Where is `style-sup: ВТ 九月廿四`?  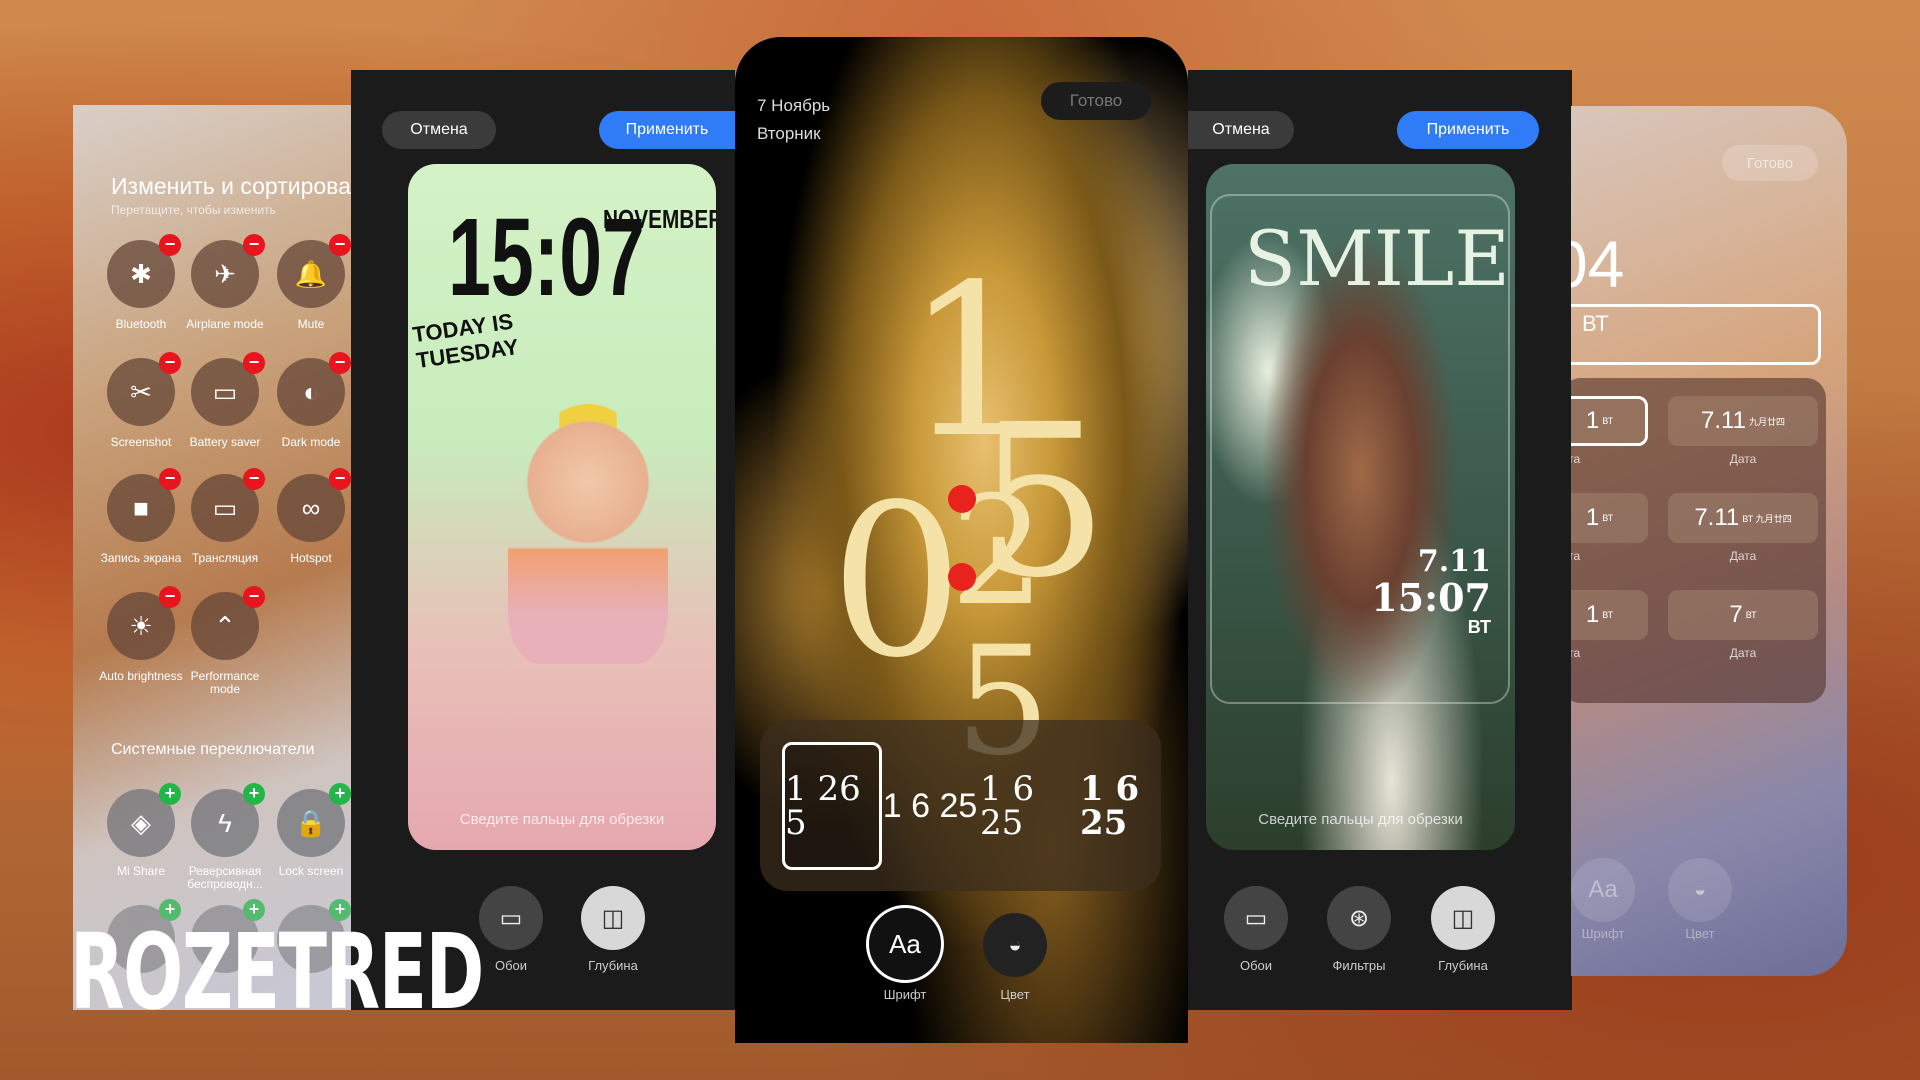
style-sup: ВТ 九月廿四 is located at coordinates (1767, 518).